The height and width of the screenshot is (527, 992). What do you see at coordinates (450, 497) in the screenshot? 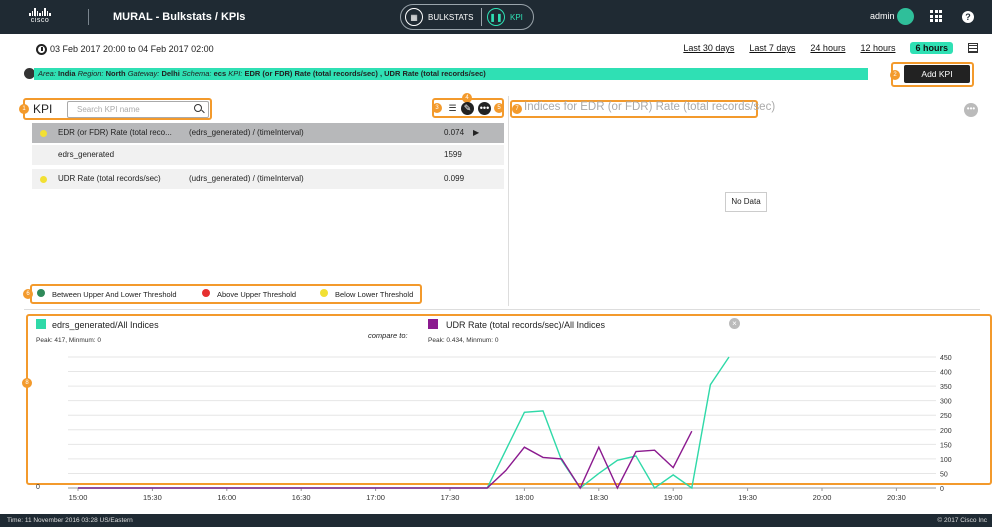
I see `x-tick-label: 17:30` at bounding box center [450, 497].